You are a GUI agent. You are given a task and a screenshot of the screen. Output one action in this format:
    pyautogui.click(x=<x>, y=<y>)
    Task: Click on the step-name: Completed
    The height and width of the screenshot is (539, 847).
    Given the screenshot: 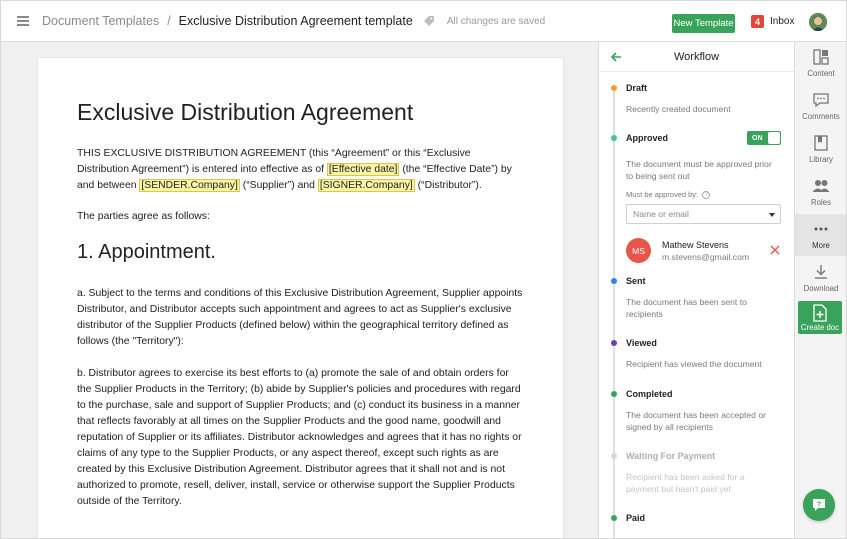 What is the action you would take?
    pyautogui.click(x=649, y=394)
    